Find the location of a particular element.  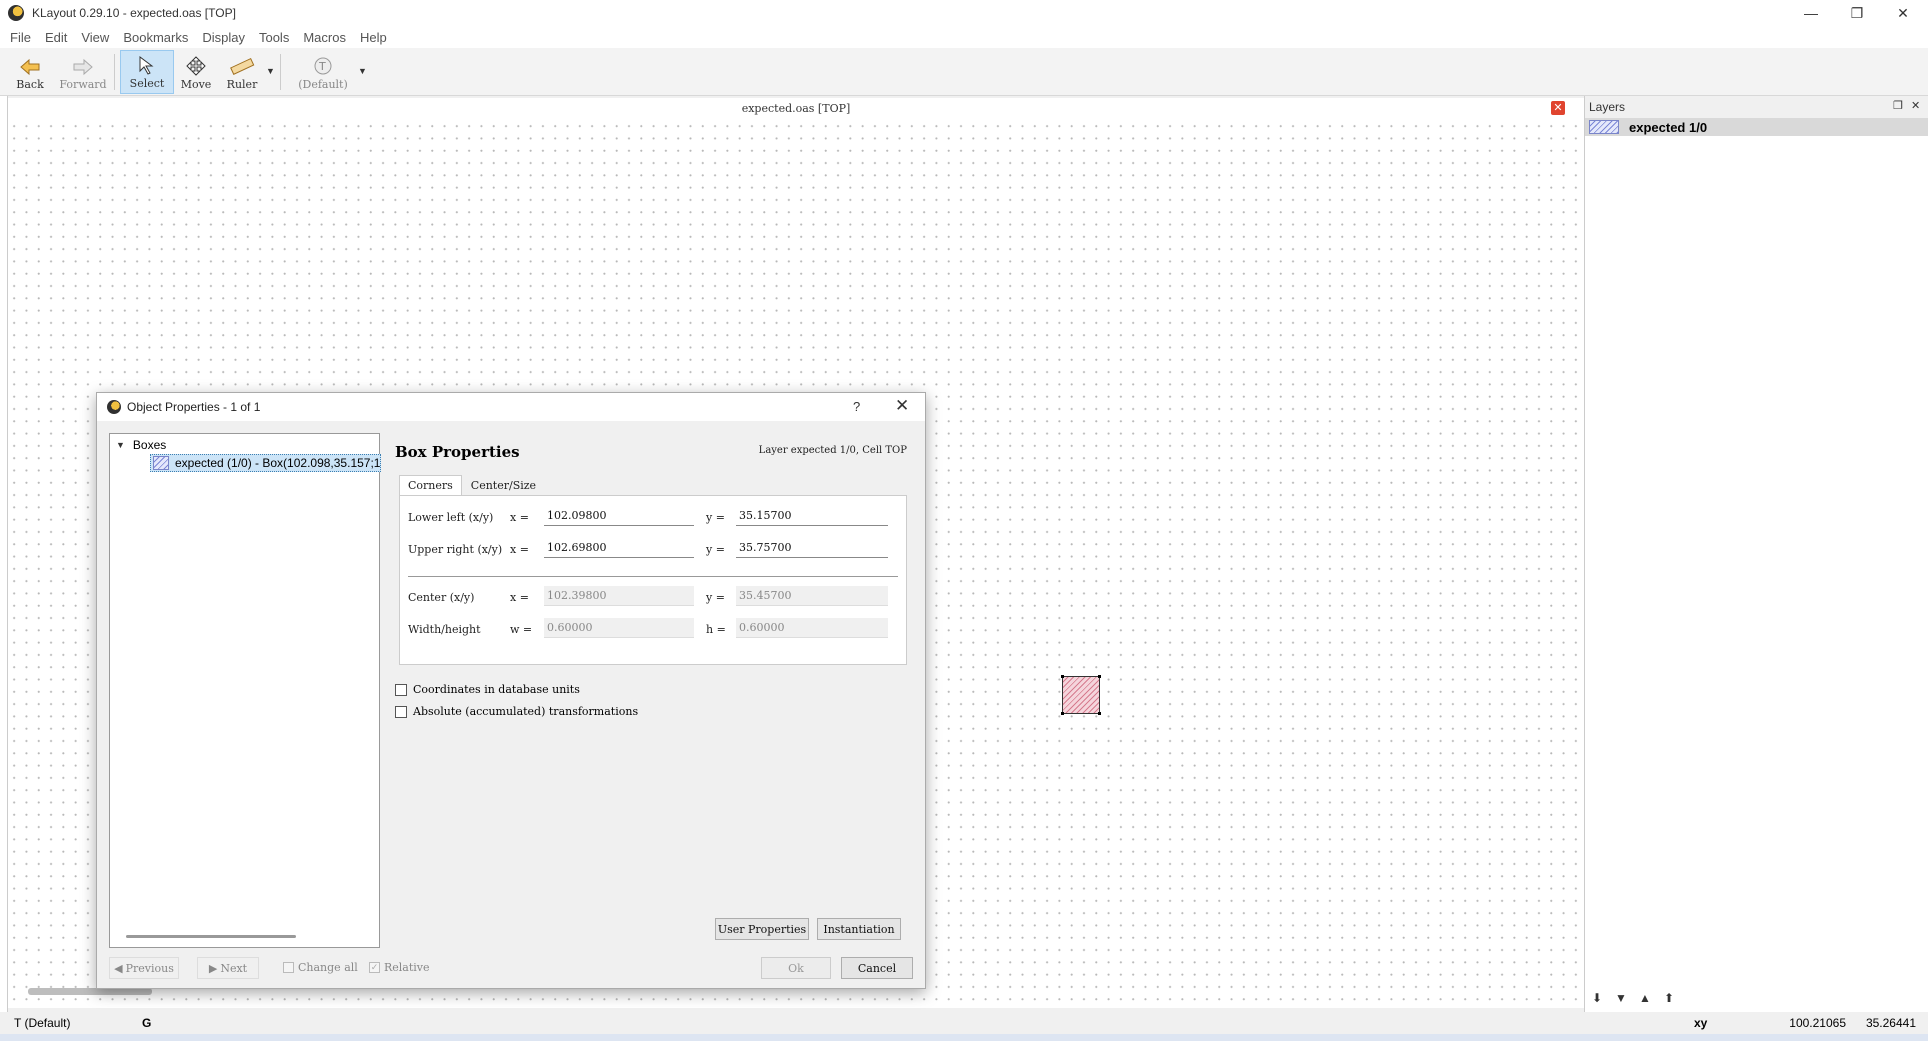

forward-button: Forward is located at coordinates (83, 72).